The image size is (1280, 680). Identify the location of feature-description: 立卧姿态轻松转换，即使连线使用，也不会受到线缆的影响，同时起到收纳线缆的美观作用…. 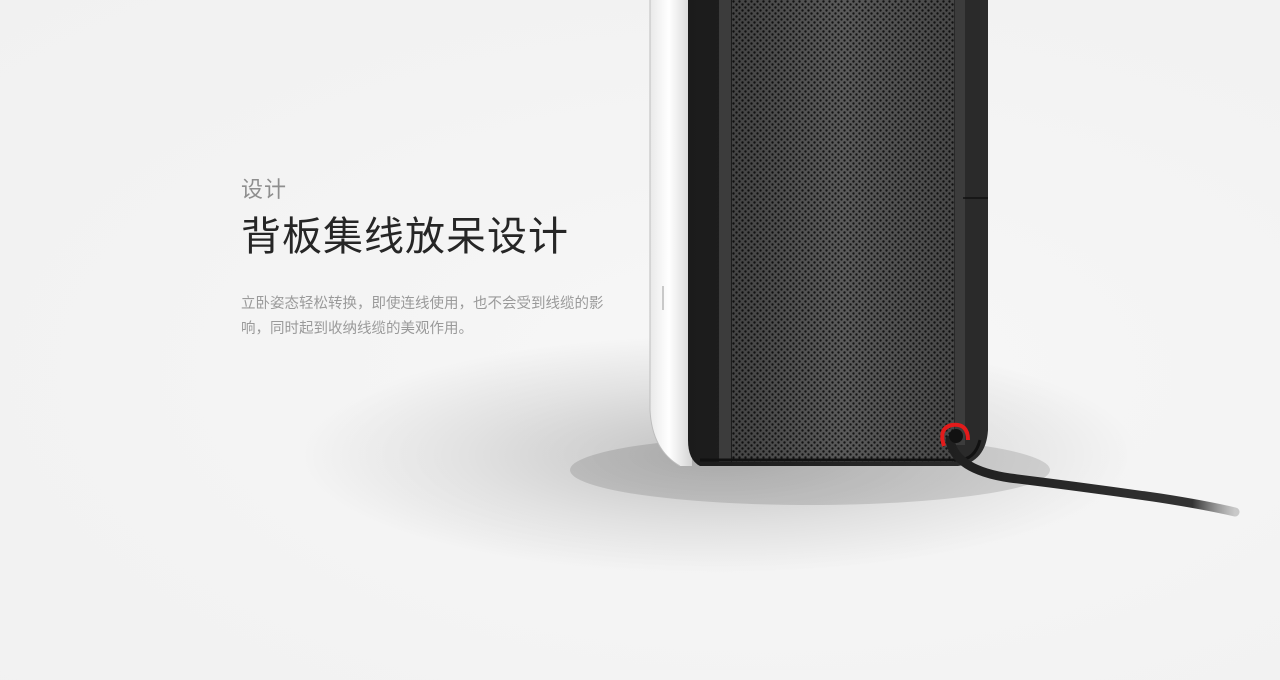
(422, 316).